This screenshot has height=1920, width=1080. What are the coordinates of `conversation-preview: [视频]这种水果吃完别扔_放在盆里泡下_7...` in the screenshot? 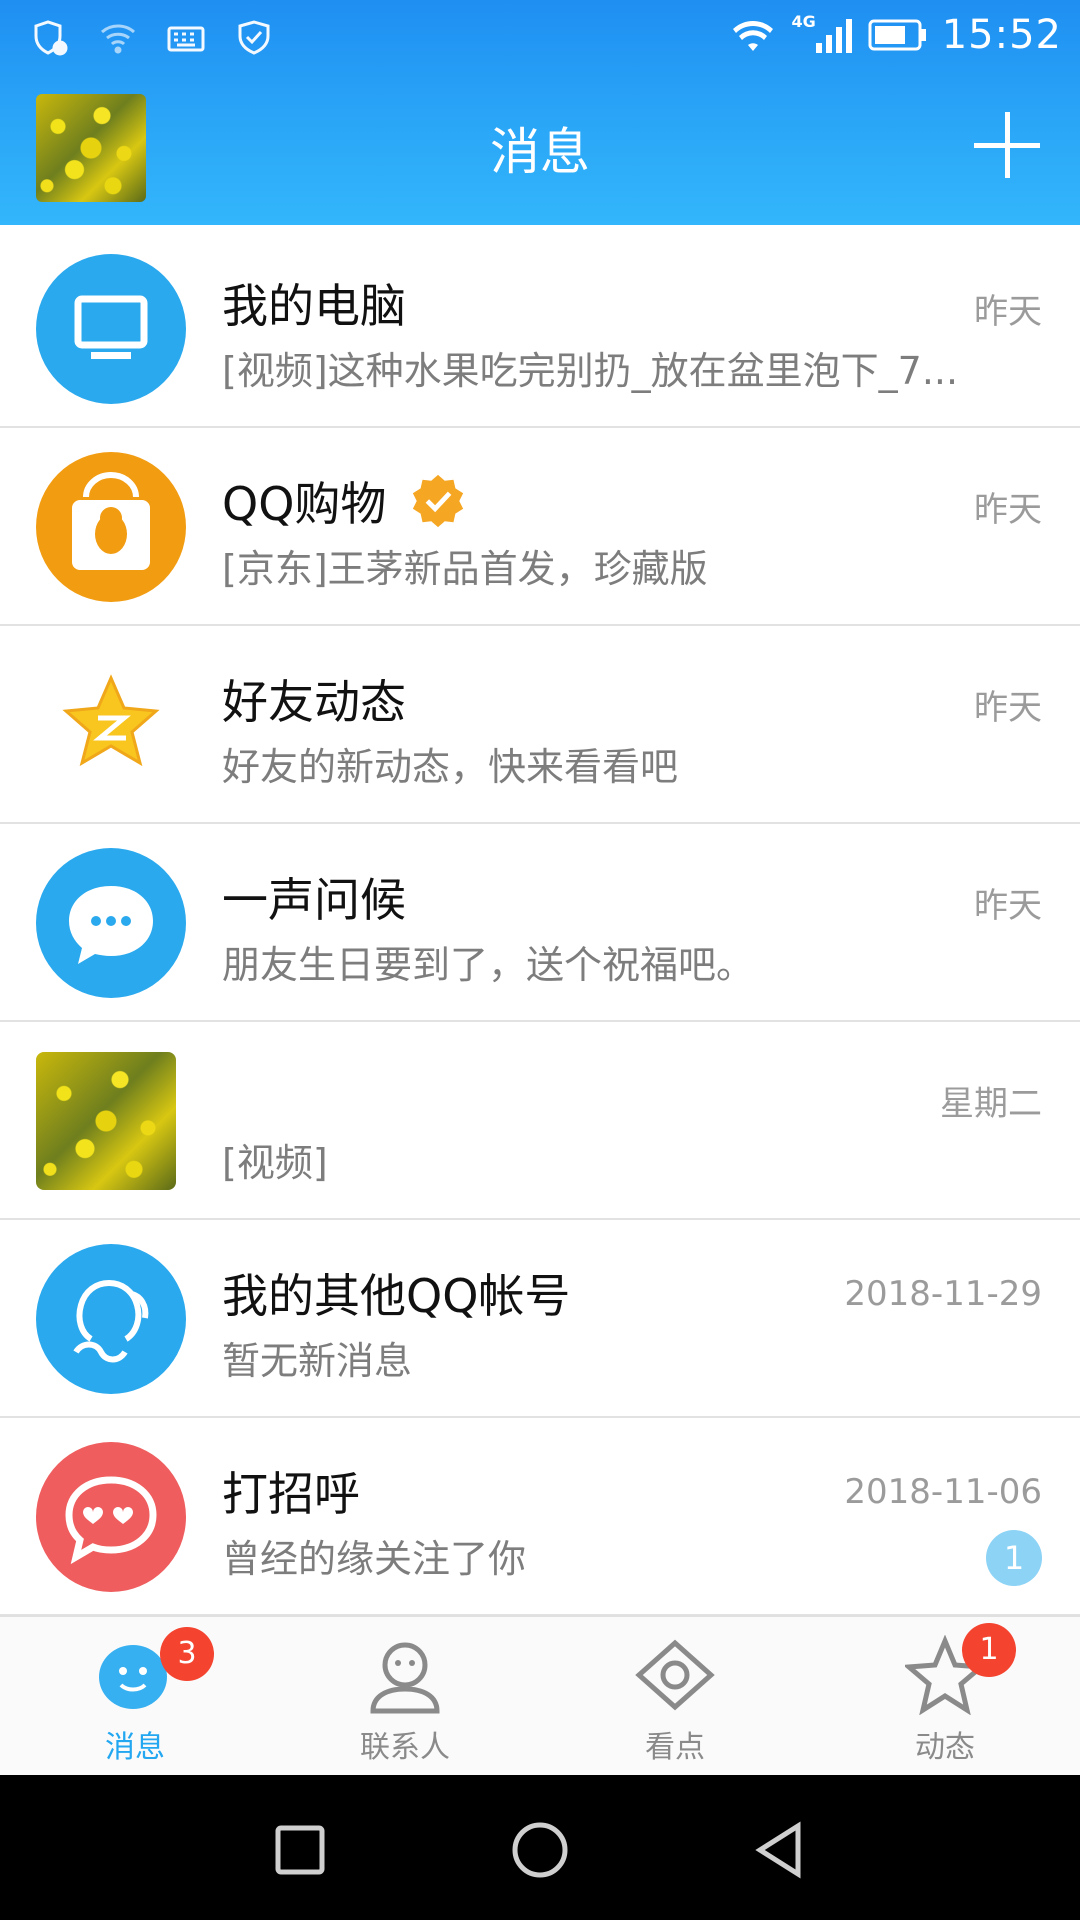 It's located at (590, 371).